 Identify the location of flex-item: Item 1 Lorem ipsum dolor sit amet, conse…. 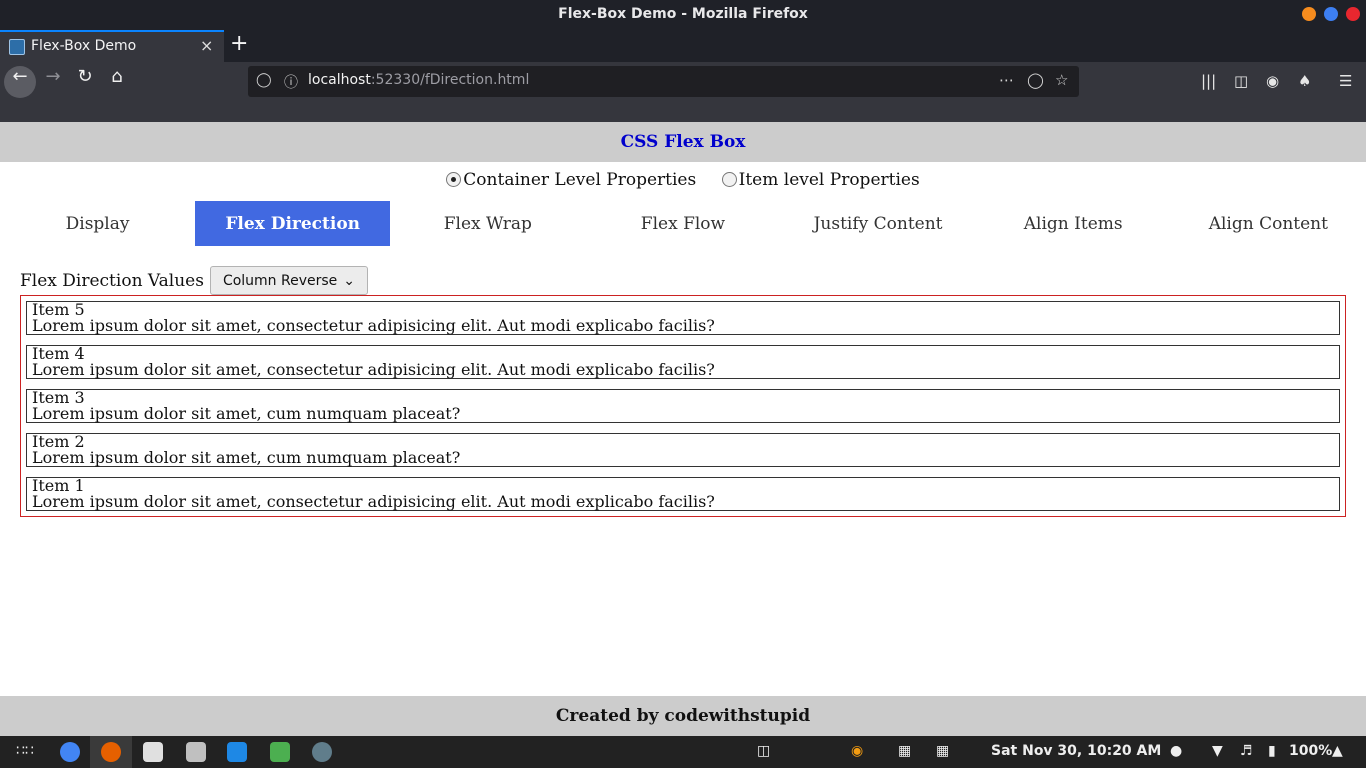
(683, 494).